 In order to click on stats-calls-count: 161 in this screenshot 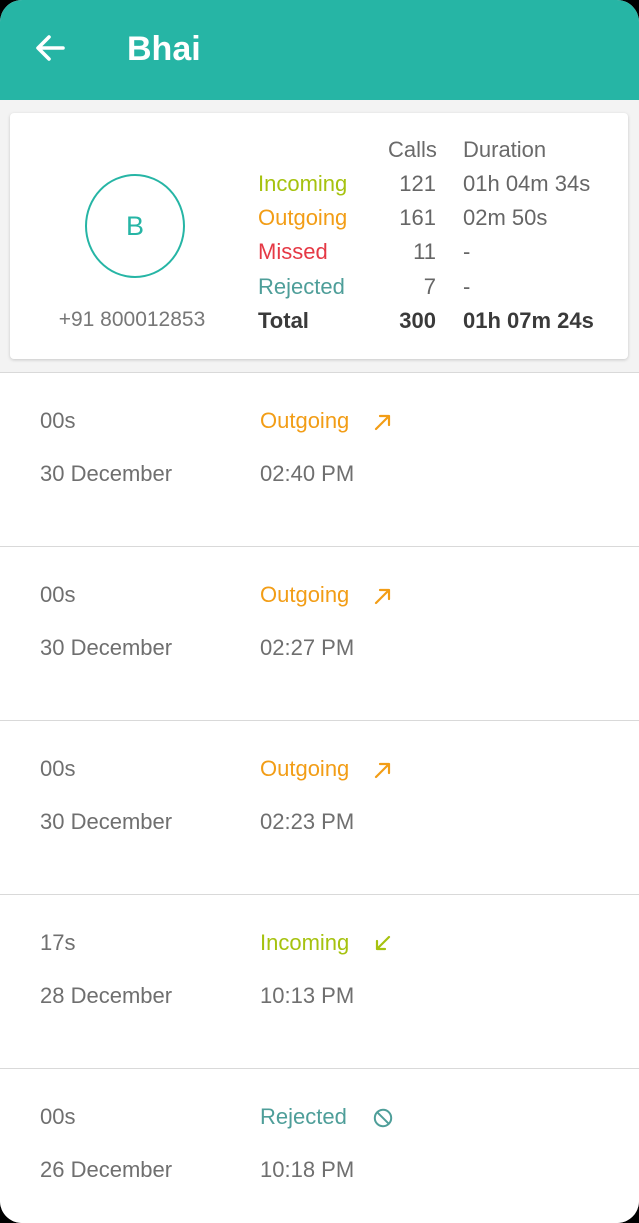, I will do `click(417, 217)`.